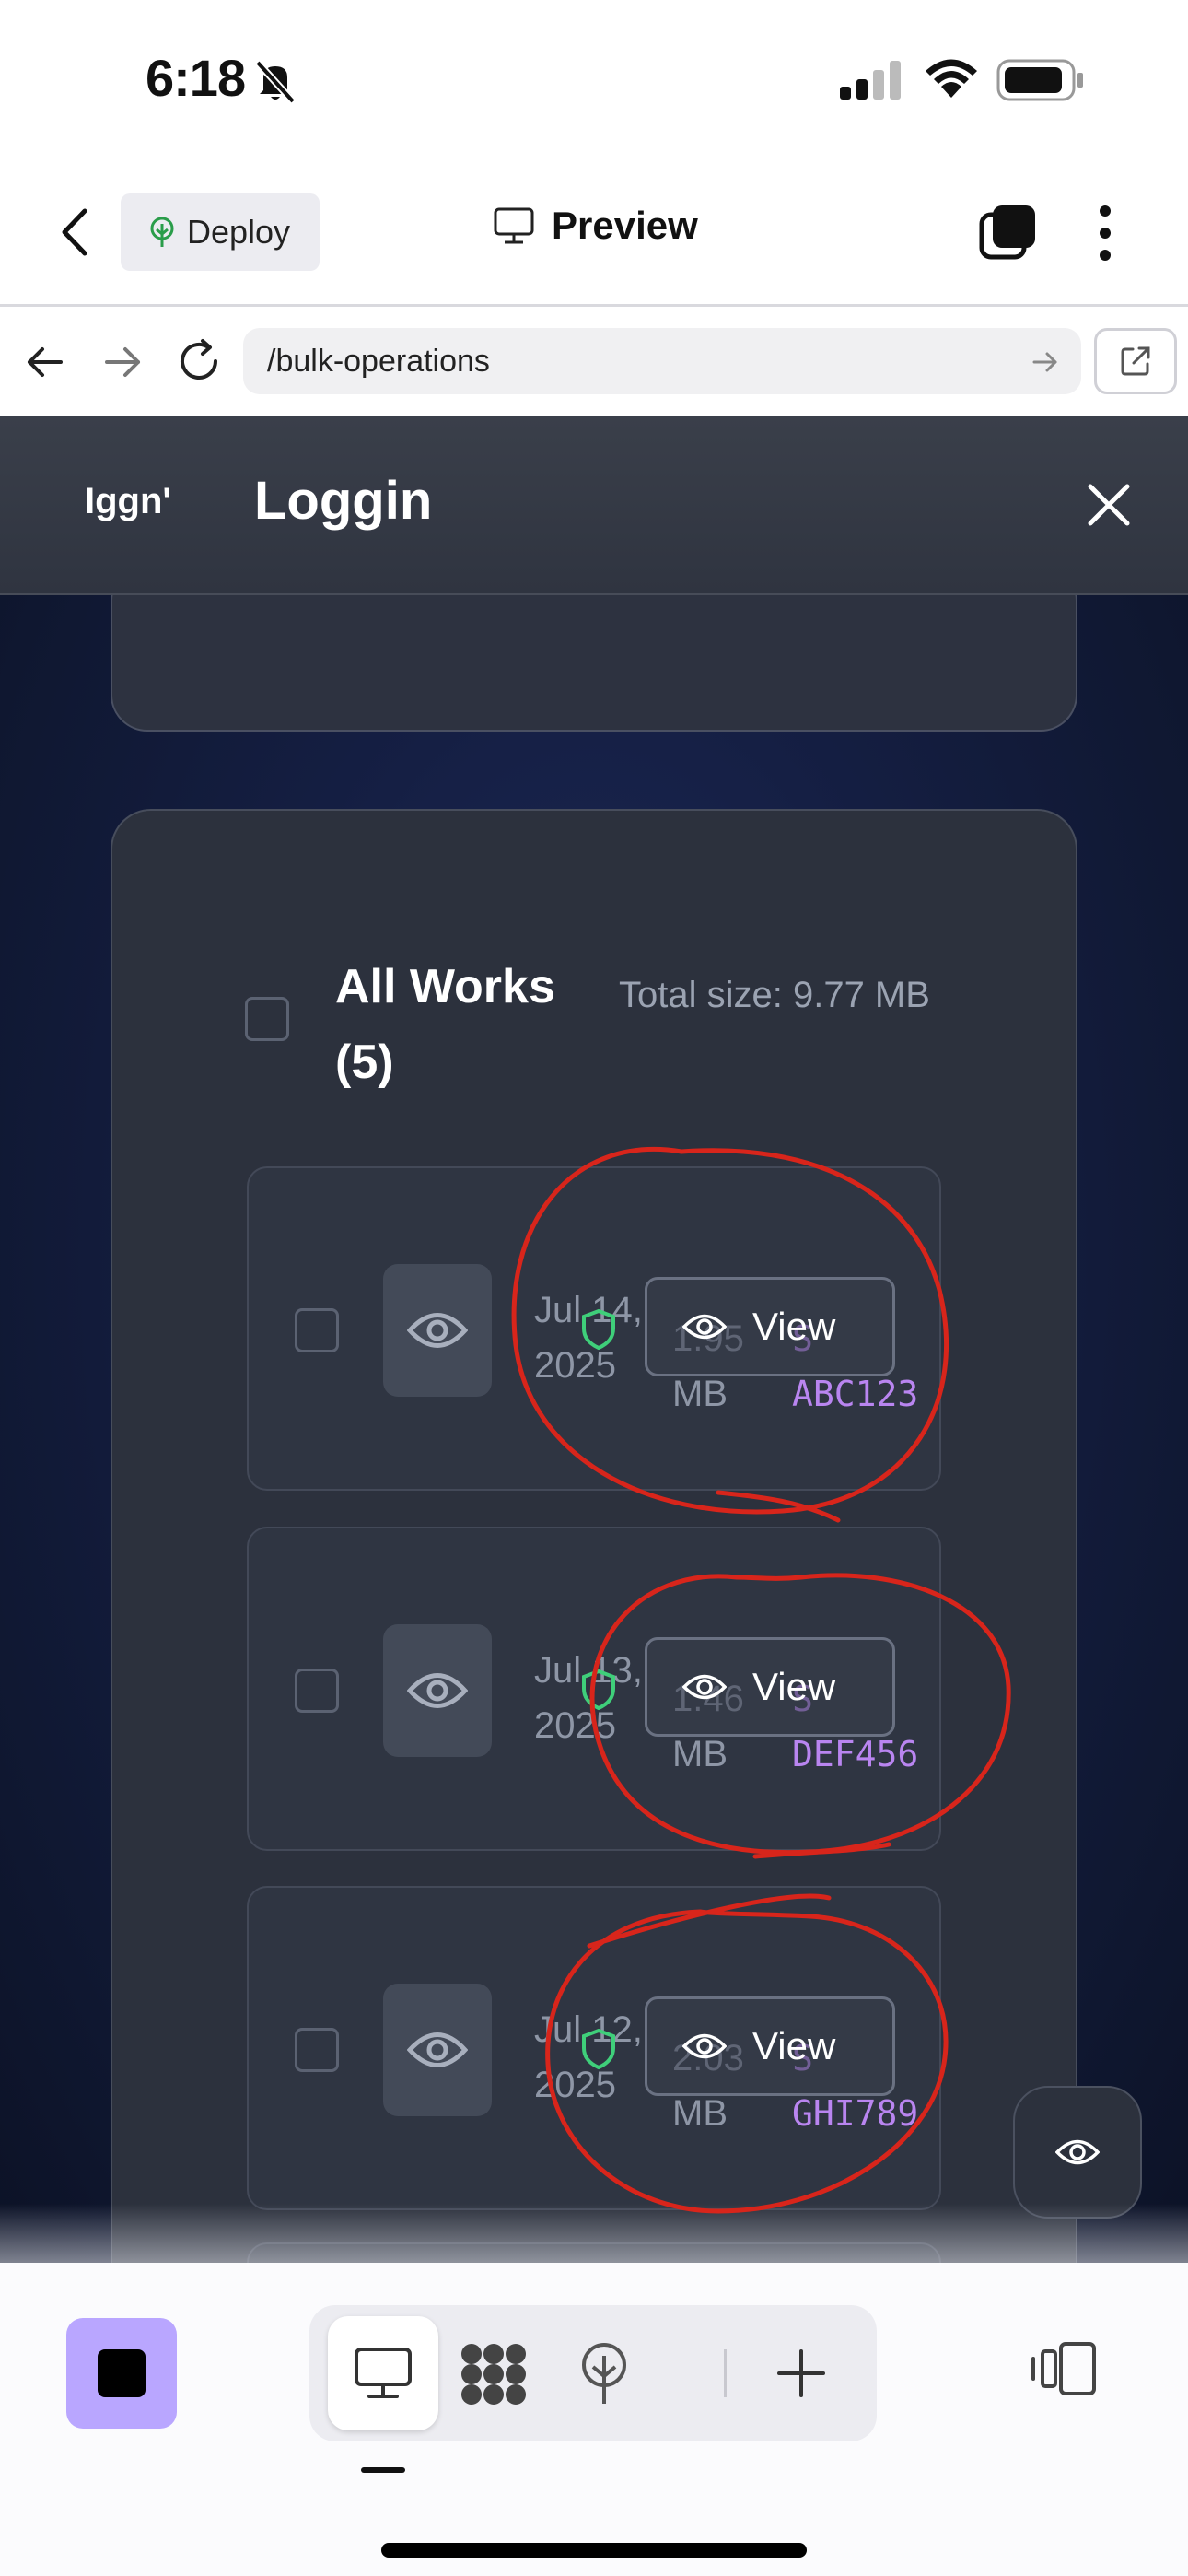 This screenshot has height=2576, width=1188. I want to click on view-mode-switcher, so click(593, 2373).